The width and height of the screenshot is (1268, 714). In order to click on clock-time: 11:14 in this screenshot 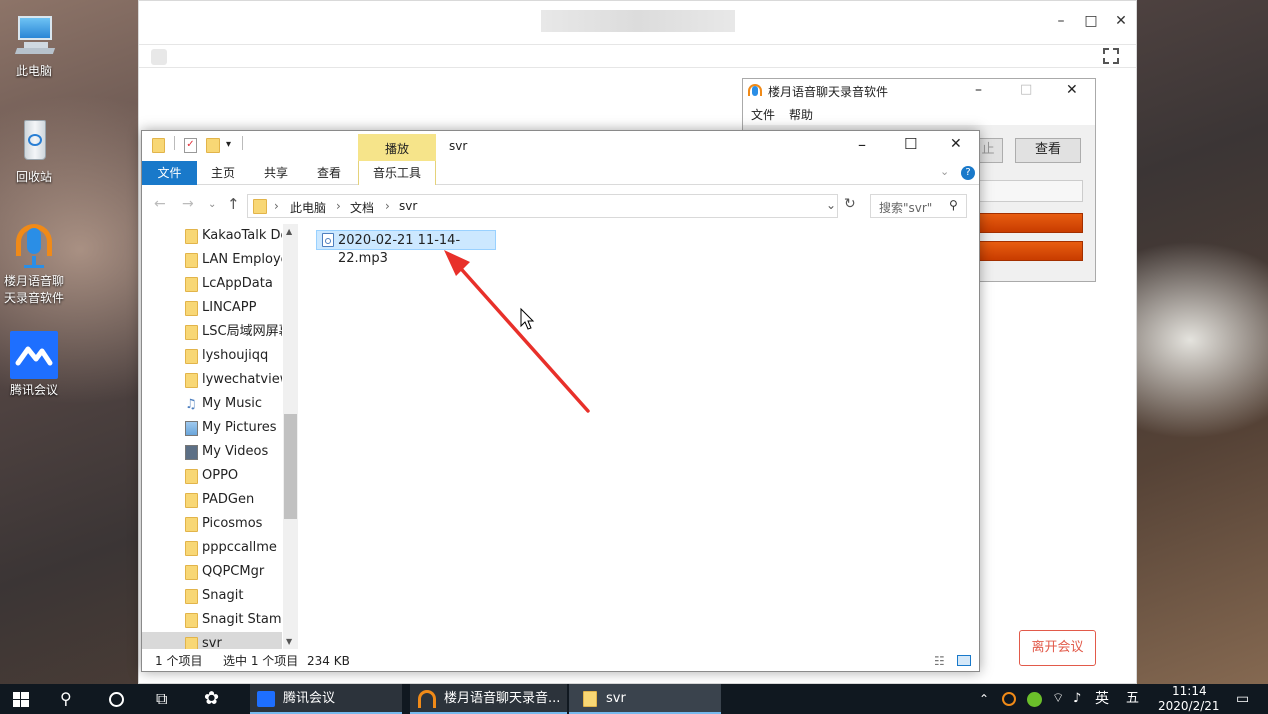, I will do `click(1189, 691)`.